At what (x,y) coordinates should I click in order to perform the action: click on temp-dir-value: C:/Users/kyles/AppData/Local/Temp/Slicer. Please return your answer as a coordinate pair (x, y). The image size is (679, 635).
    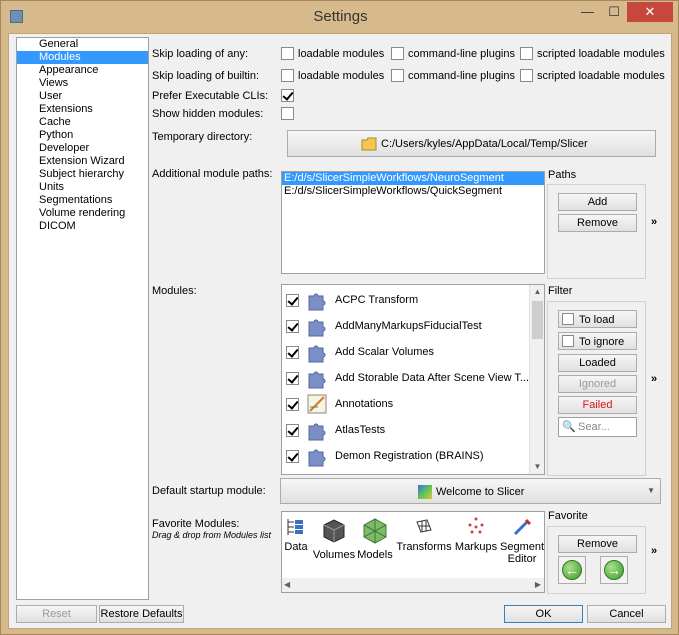
    Looking at the image, I should click on (484, 144).